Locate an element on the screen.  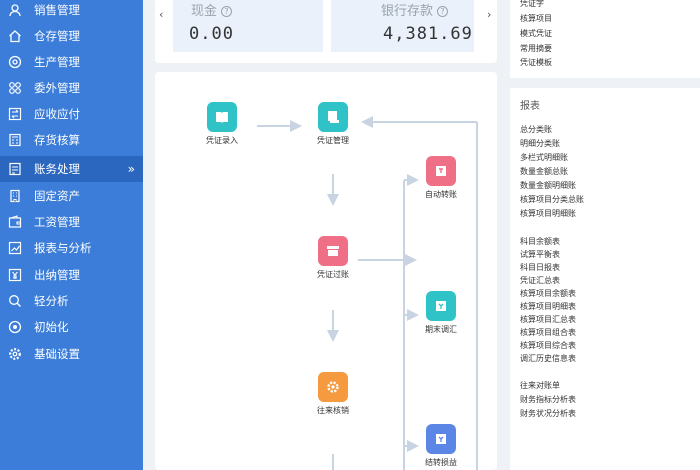
sidebar-item-payroll: 工资管理 is located at coordinates (71, 222).